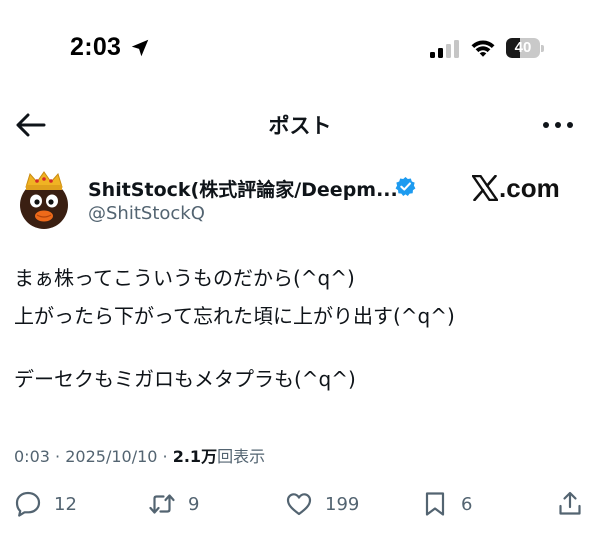 The width and height of the screenshot is (600, 549). Describe the element at coordinates (184, 278) in the screenshot. I see `post-line-1: まぁ株ってこういうものだから(^q^)` at that location.